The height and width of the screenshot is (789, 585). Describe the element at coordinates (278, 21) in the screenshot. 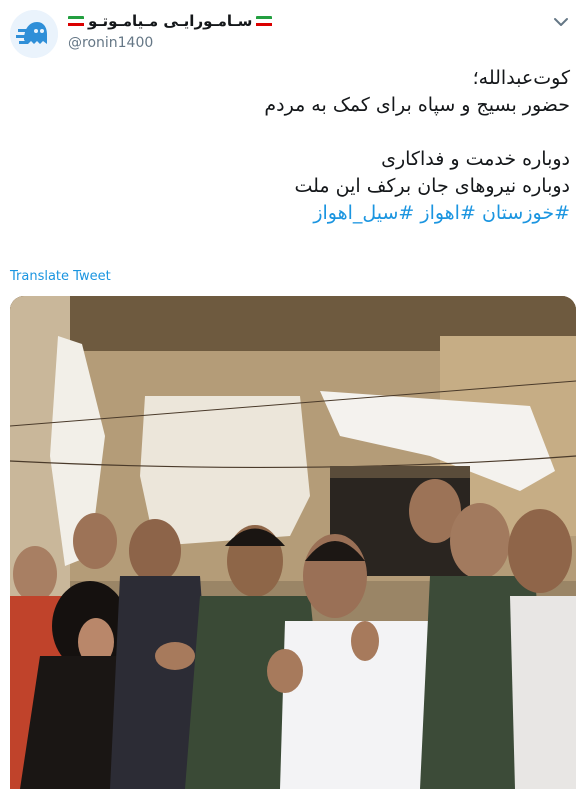

I see `display-name-row: سـامـورایـی مـیامـوتـو` at that location.